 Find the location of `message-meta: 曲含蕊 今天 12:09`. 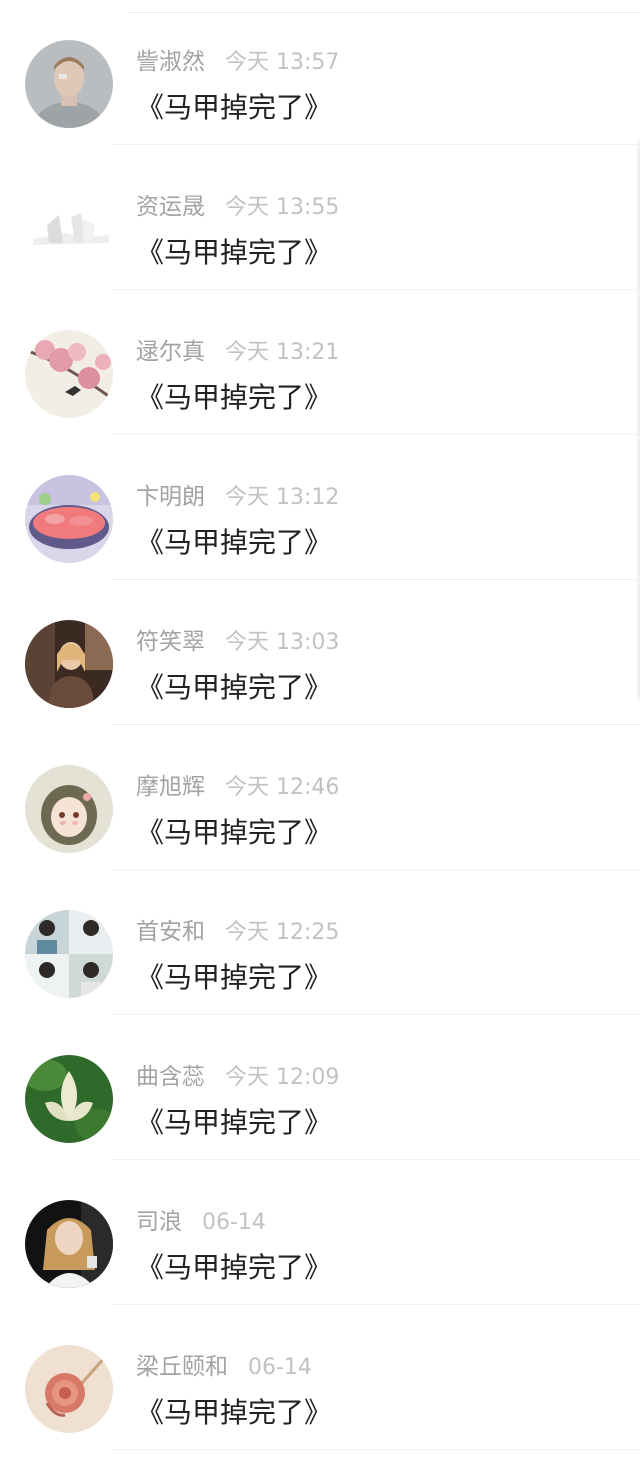

message-meta: 曲含蕊 今天 12:09 is located at coordinates (237, 1077).